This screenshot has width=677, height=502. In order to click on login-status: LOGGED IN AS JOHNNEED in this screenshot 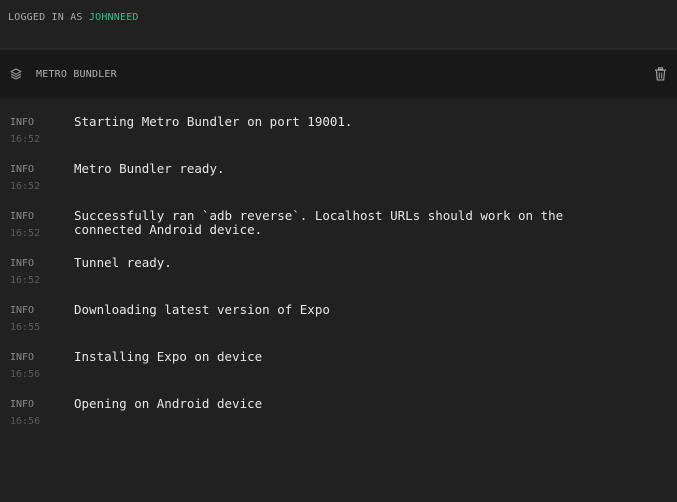, I will do `click(73, 17)`.